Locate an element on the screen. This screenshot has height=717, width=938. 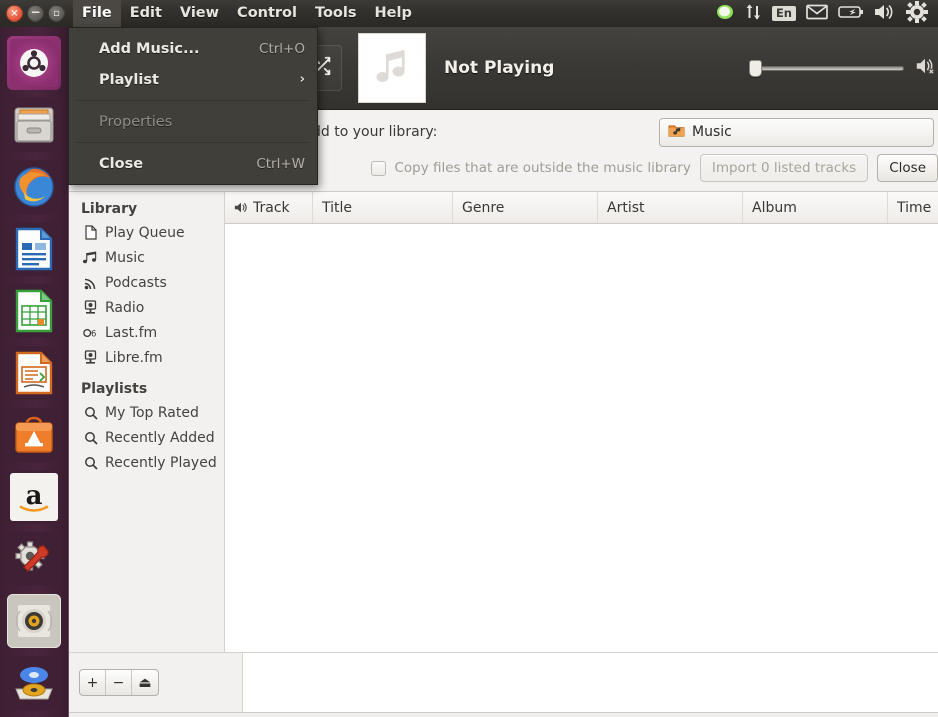
sidebar-item-play-queue: Play Queue is located at coordinates (146, 232).